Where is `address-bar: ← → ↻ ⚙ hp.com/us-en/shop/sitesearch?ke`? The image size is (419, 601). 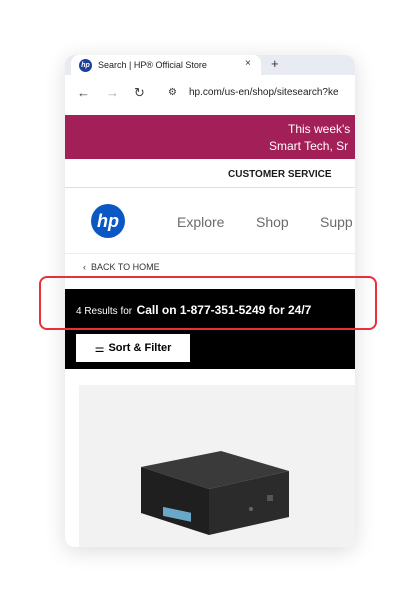 address-bar: ← → ↻ ⚙ hp.com/us-en/shop/sitesearch?ke is located at coordinates (210, 94).